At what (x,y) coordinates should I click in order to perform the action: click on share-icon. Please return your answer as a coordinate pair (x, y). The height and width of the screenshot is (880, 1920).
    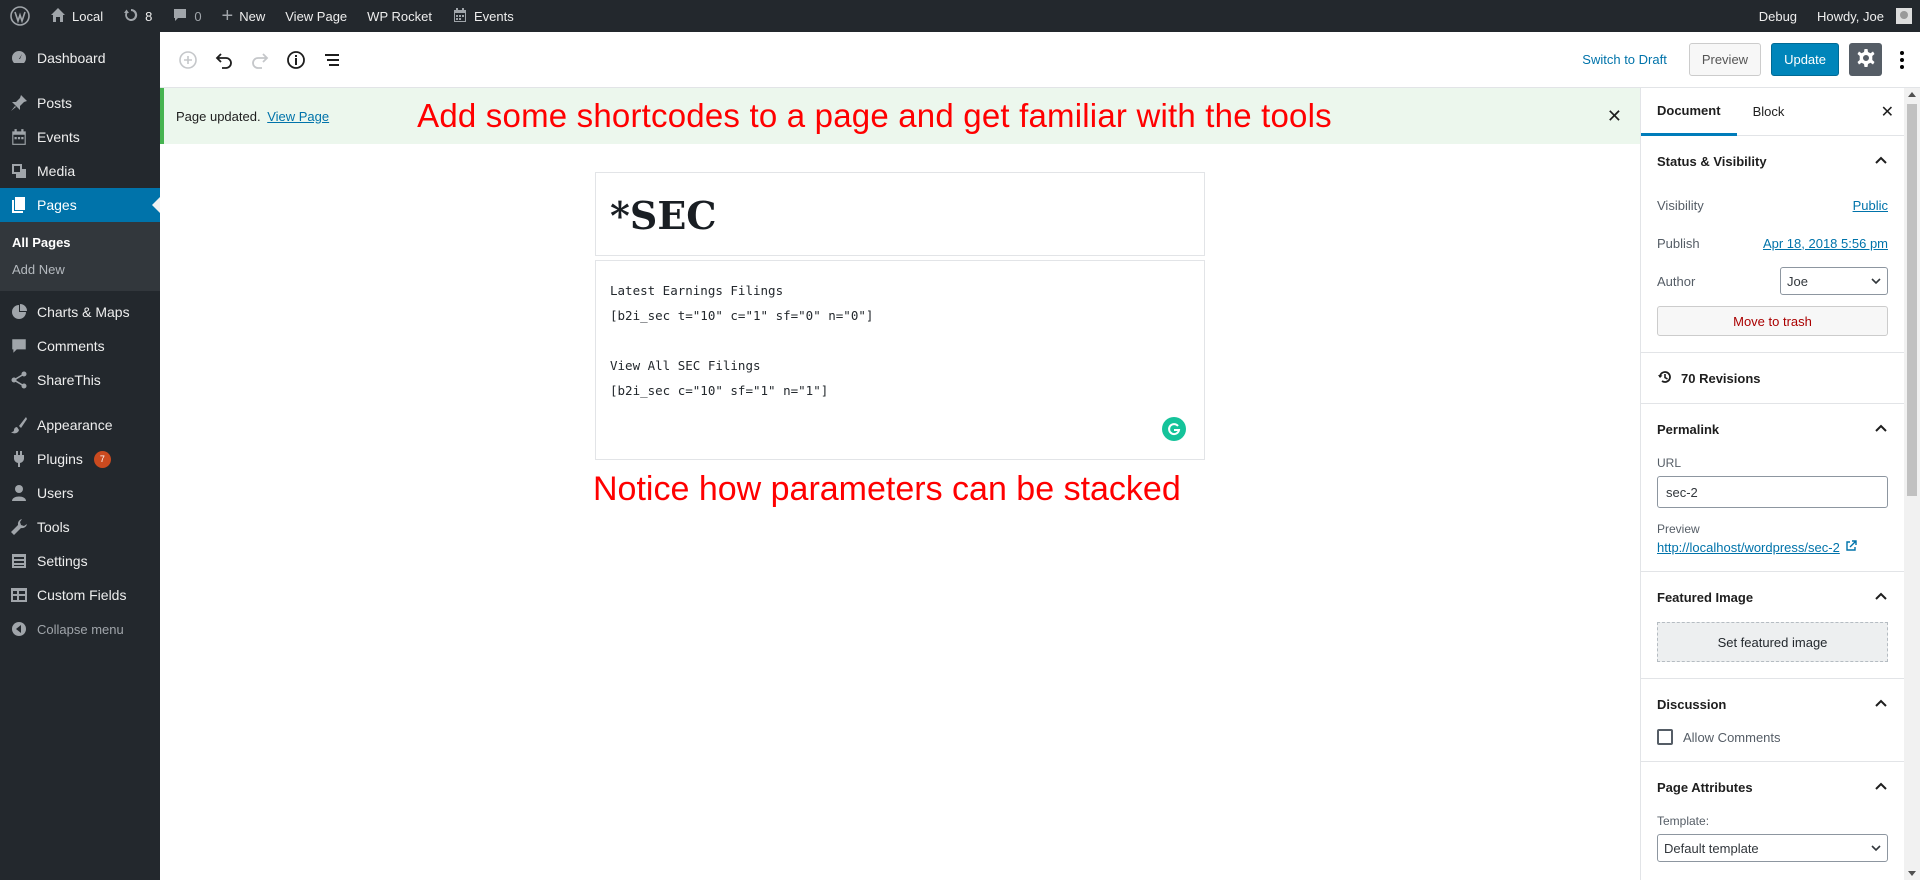
    Looking at the image, I should click on (19, 380).